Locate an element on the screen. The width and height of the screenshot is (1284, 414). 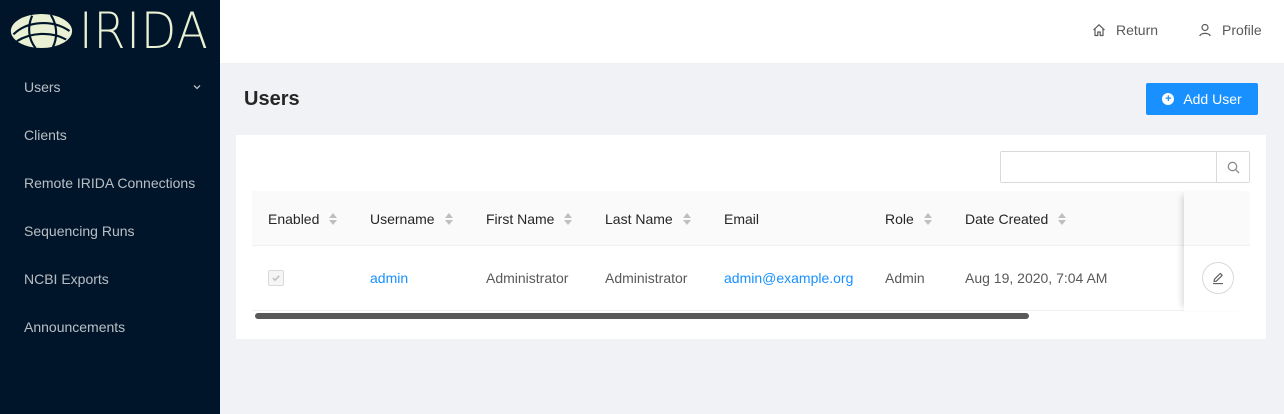
irida-logo-icon is located at coordinates (41, 31).